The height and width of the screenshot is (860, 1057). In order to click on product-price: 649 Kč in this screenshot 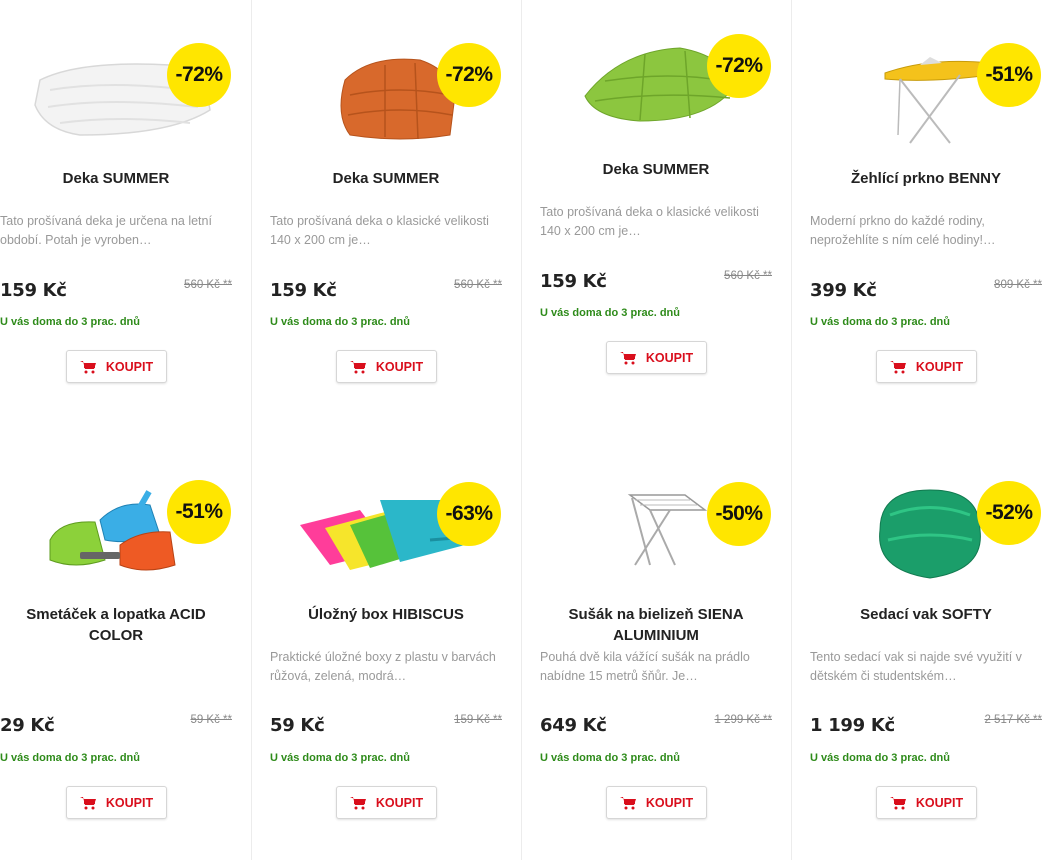, I will do `click(573, 725)`.